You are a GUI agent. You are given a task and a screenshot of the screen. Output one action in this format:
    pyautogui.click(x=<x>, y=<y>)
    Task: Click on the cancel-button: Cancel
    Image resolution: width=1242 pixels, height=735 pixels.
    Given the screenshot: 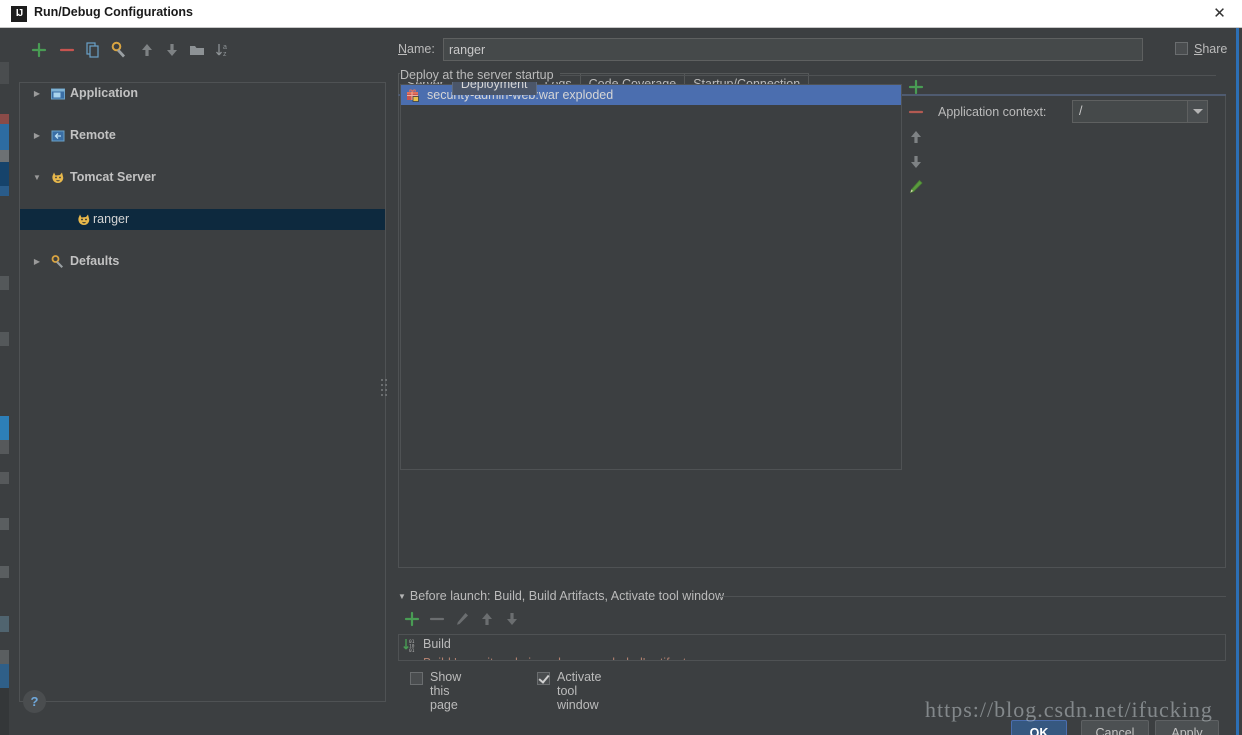 What is the action you would take?
    pyautogui.click(x=1115, y=727)
    